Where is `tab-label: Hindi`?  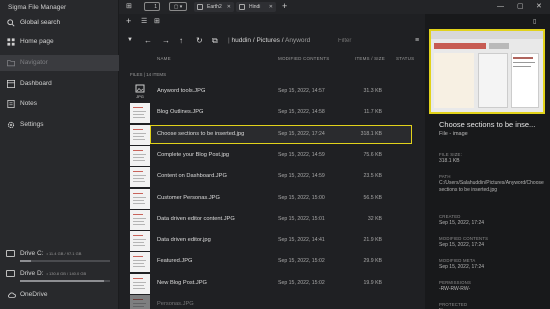
tab-label: Hindi is located at coordinates (255, 7).